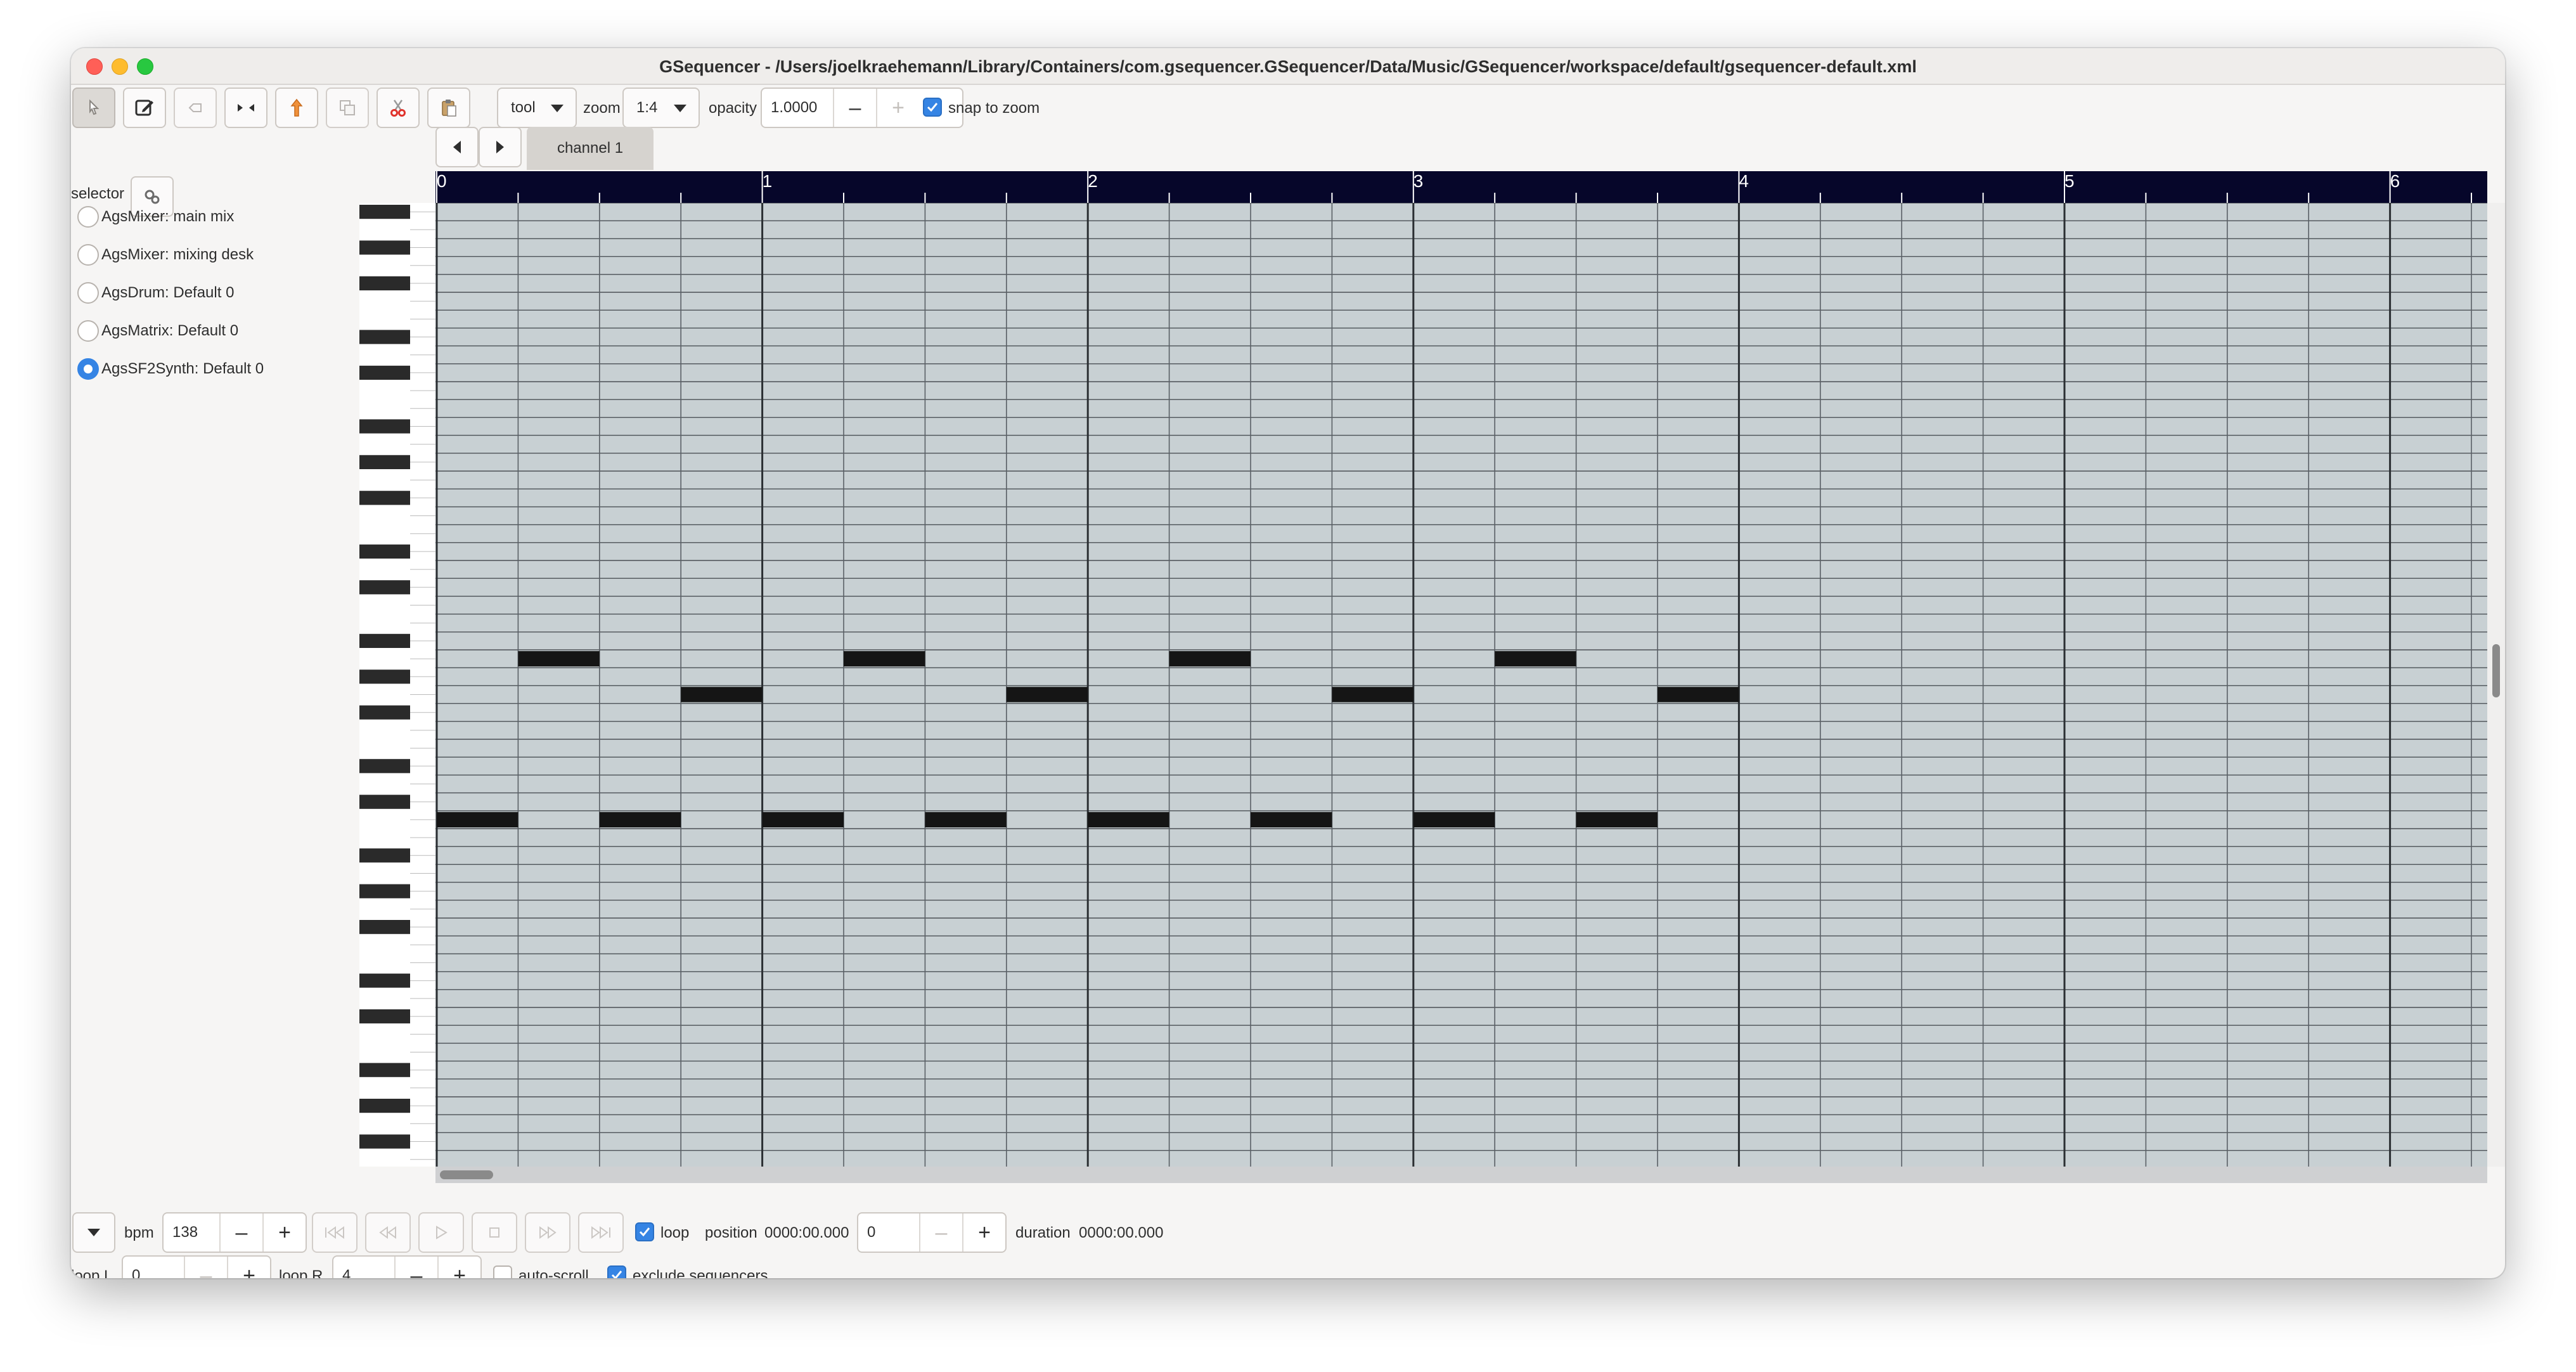 This screenshot has width=2576, height=1372. Describe the element at coordinates (897, 108) in the screenshot. I see `opacity-increment-button: +` at that location.